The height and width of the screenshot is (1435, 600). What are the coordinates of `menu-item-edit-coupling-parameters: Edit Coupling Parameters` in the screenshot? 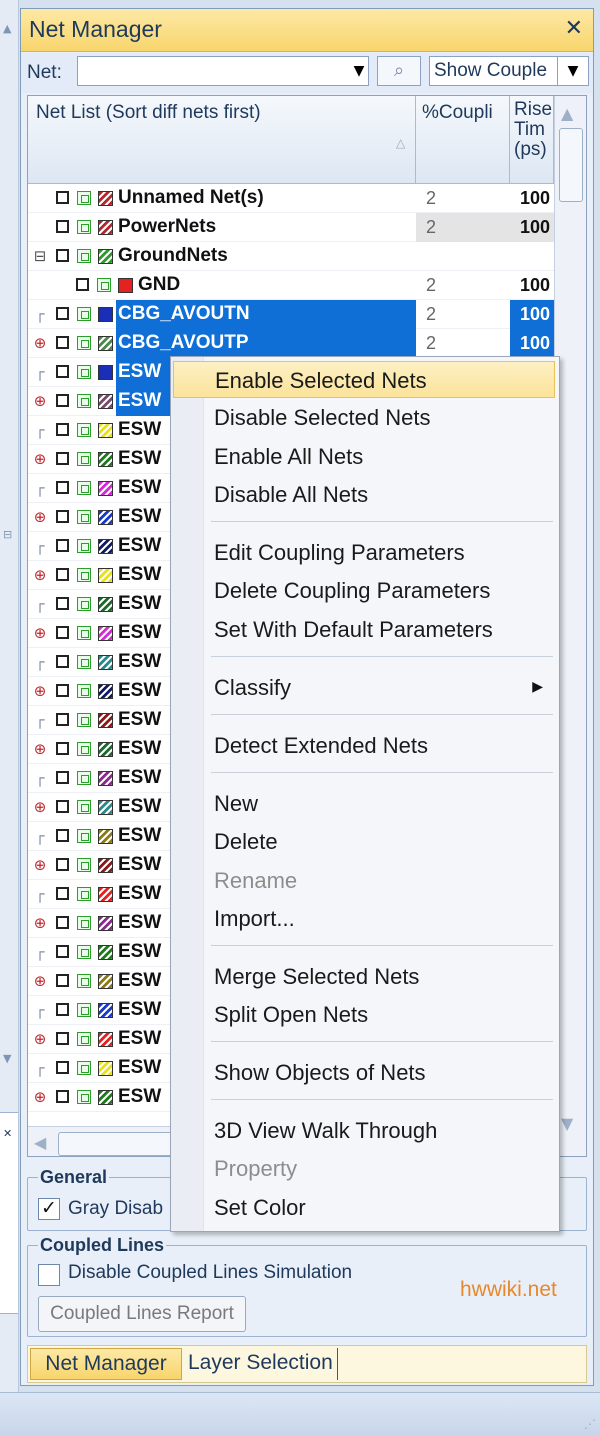 It's located at (364, 552).